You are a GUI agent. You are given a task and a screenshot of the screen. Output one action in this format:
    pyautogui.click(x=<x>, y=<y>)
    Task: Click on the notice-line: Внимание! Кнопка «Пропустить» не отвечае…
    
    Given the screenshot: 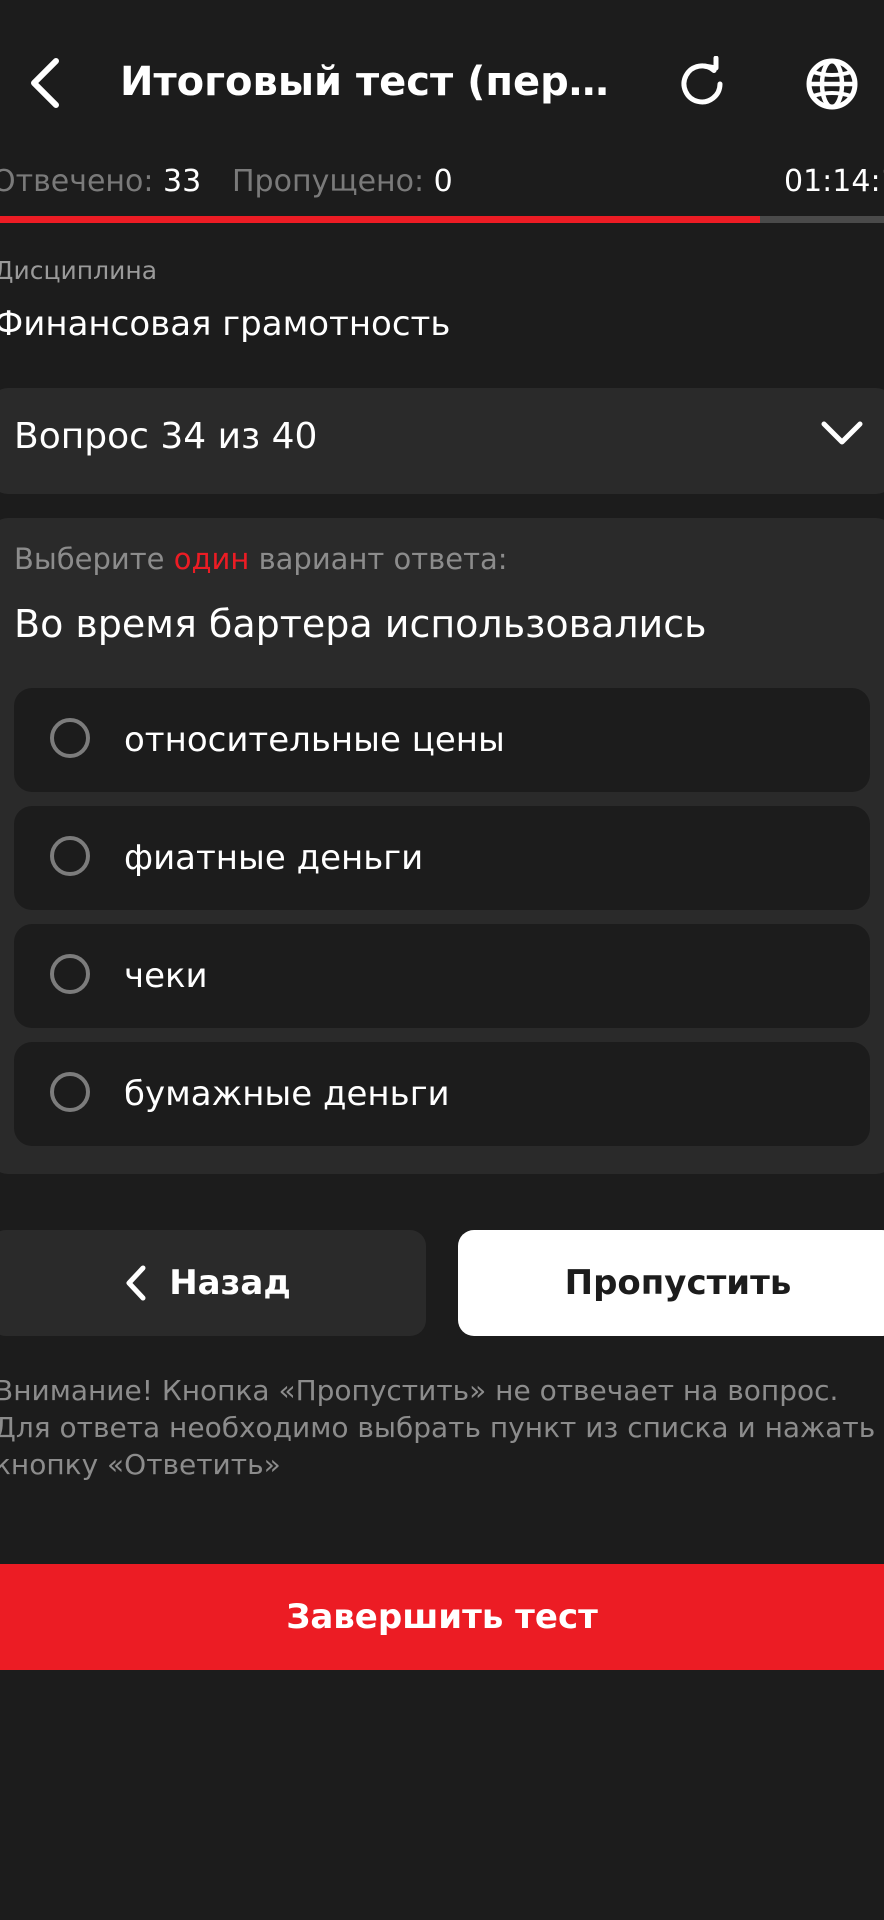 What is the action you would take?
    pyautogui.click(x=419, y=1390)
    